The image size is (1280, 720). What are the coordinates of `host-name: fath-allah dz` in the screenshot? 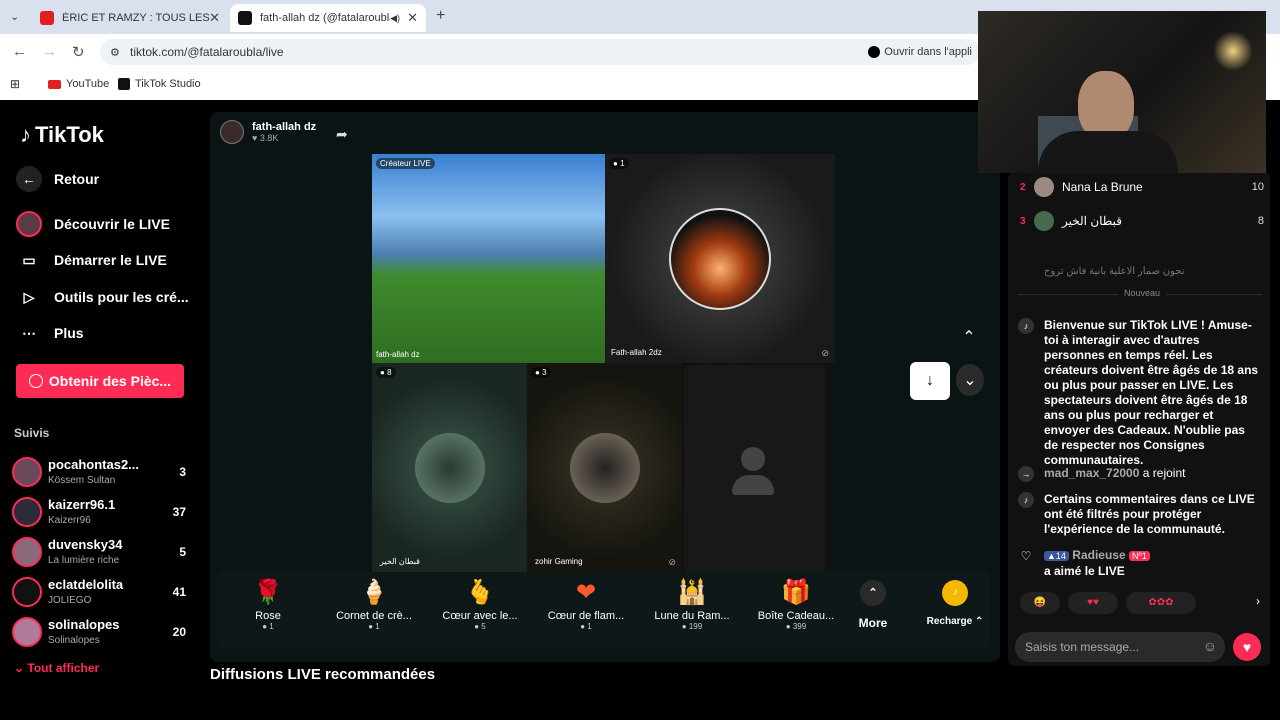 It's located at (284, 127).